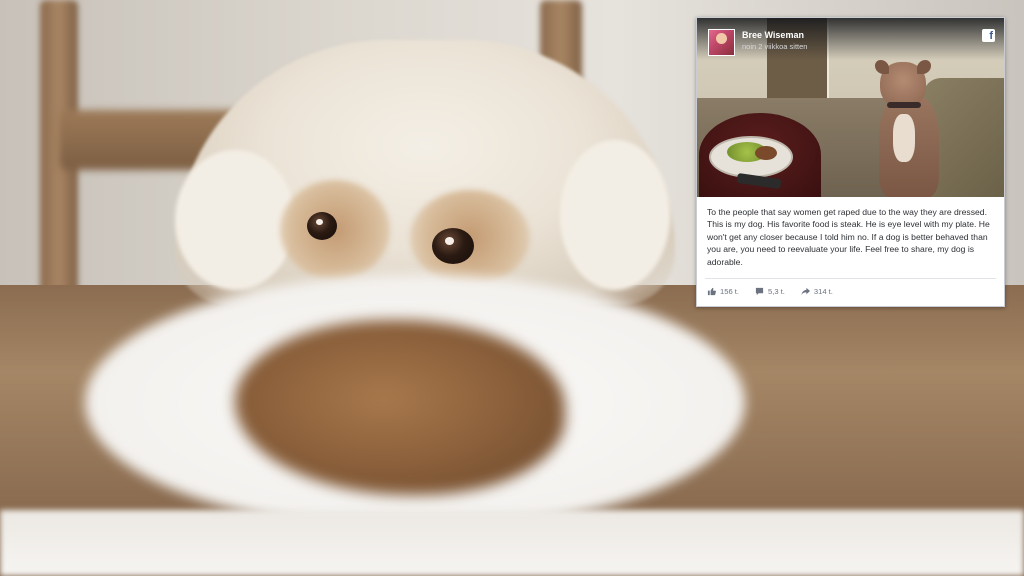 This screenshot has height=576, width=1024. I want to click on like-count: 156 t., so click(723, 291).